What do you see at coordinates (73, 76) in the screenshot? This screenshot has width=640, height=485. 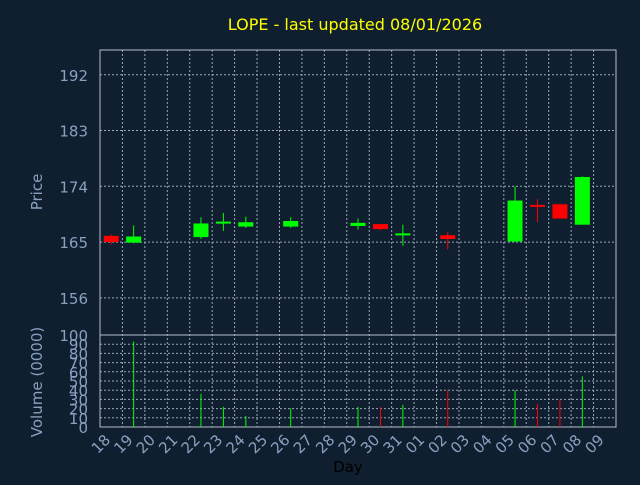 I see `price-tick-label: 192` at bounding box center [73, 76].